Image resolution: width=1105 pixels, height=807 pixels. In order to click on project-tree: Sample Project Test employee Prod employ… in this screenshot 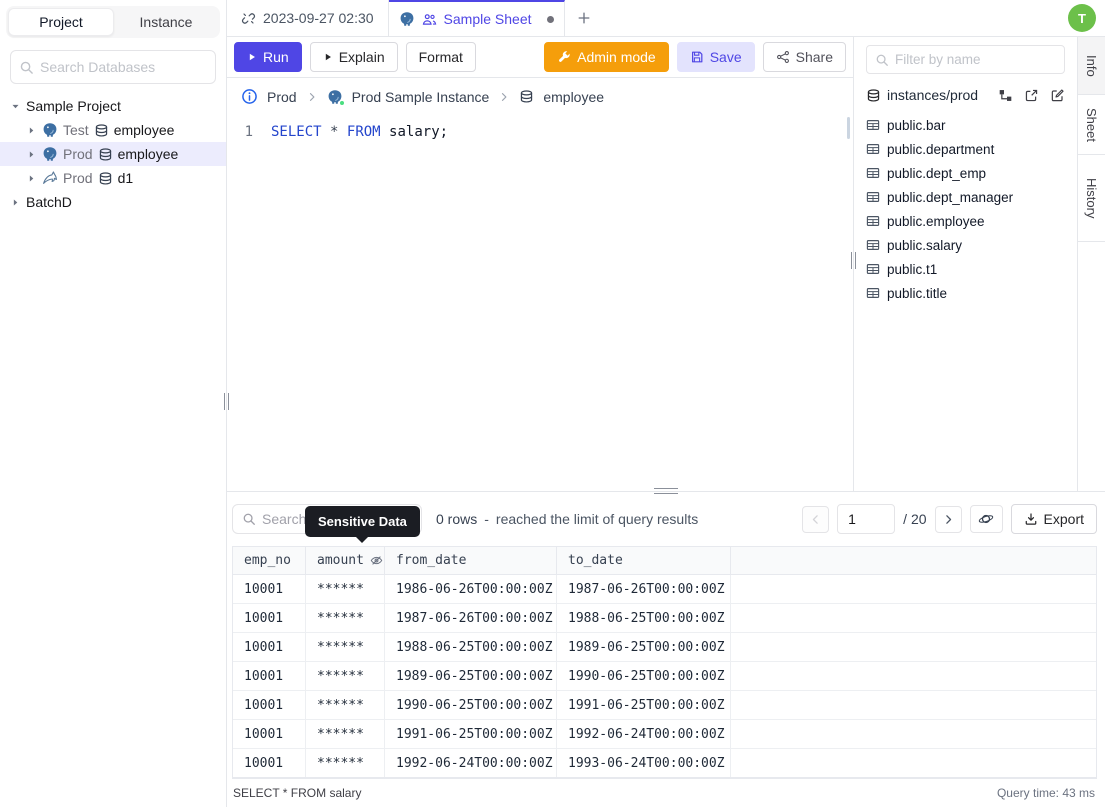, I will do `click(113, 154)`.